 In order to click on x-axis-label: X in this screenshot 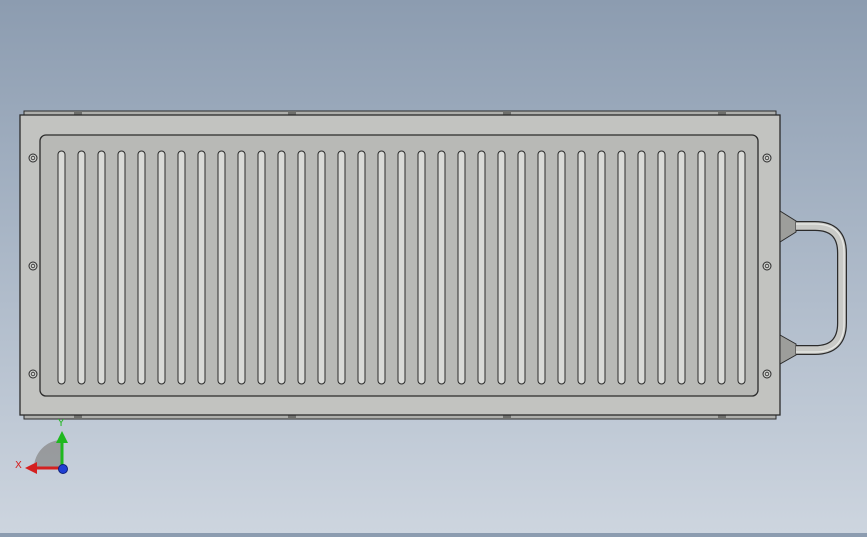, I will do `click(18, 465)`.